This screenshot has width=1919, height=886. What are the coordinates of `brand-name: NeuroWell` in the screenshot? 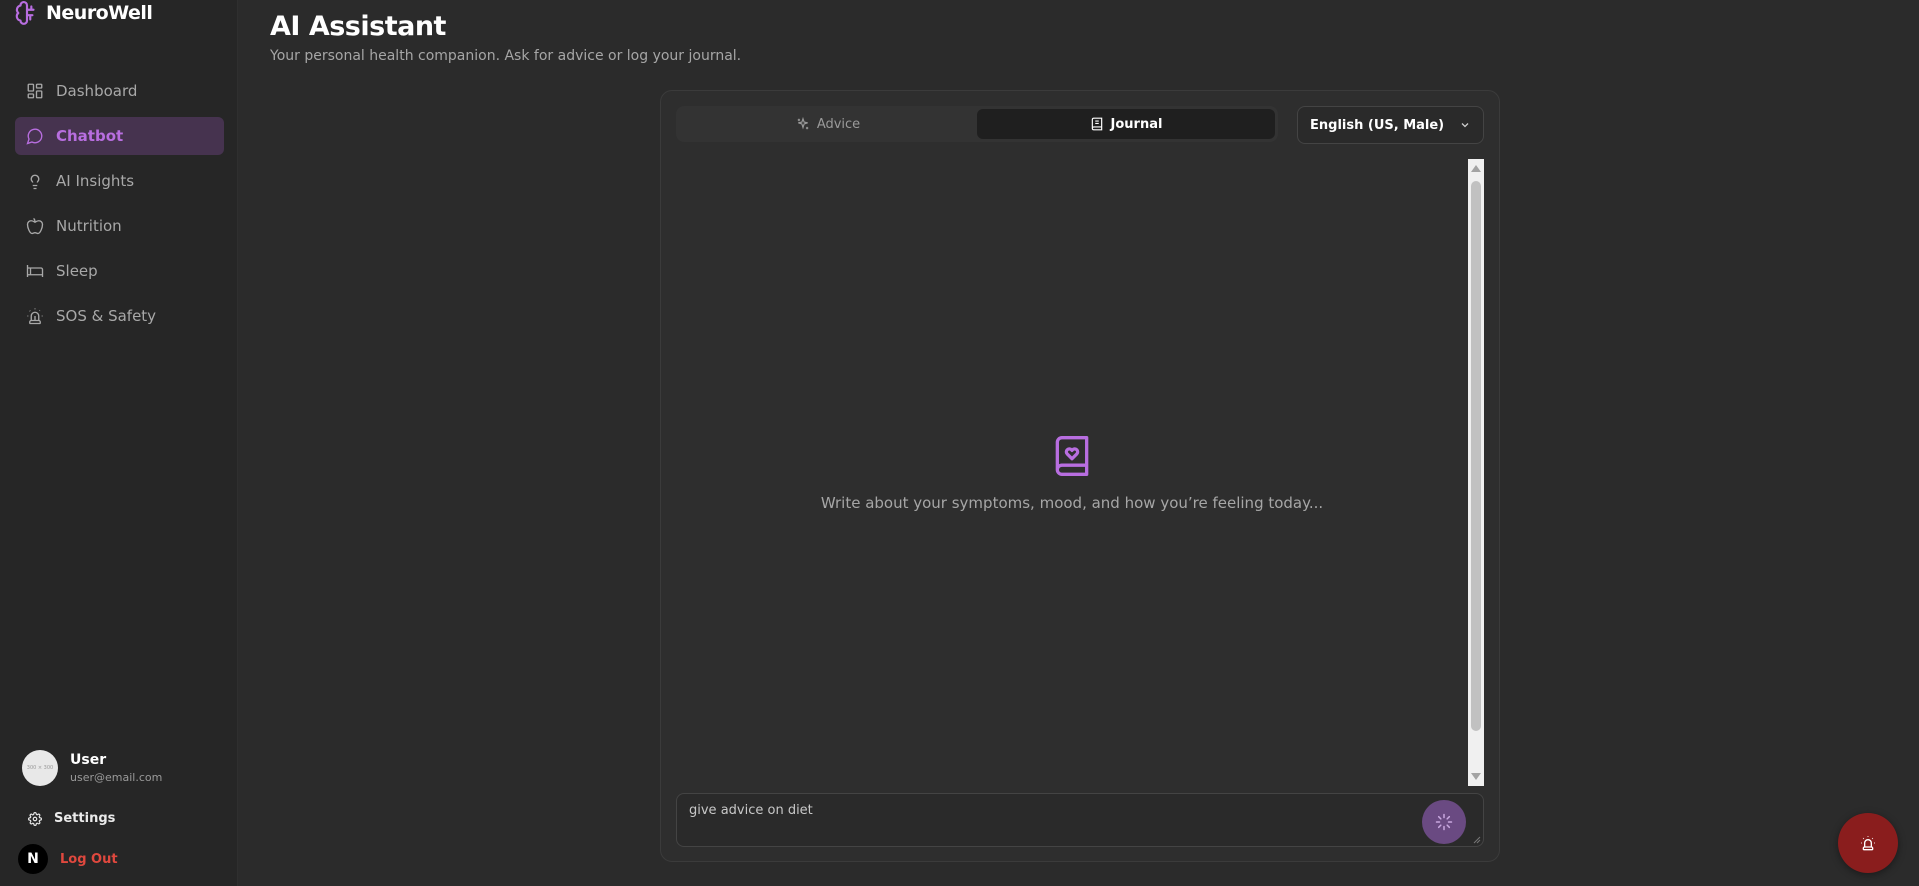 It's located at (99, 13).